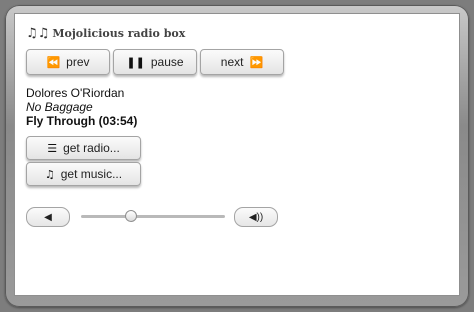 This screenshot has height=312, width=474. What do you see at coordinates (153, 216) in the screenshot?
I see `volume-slider-track` at bounding box center [153, 216].